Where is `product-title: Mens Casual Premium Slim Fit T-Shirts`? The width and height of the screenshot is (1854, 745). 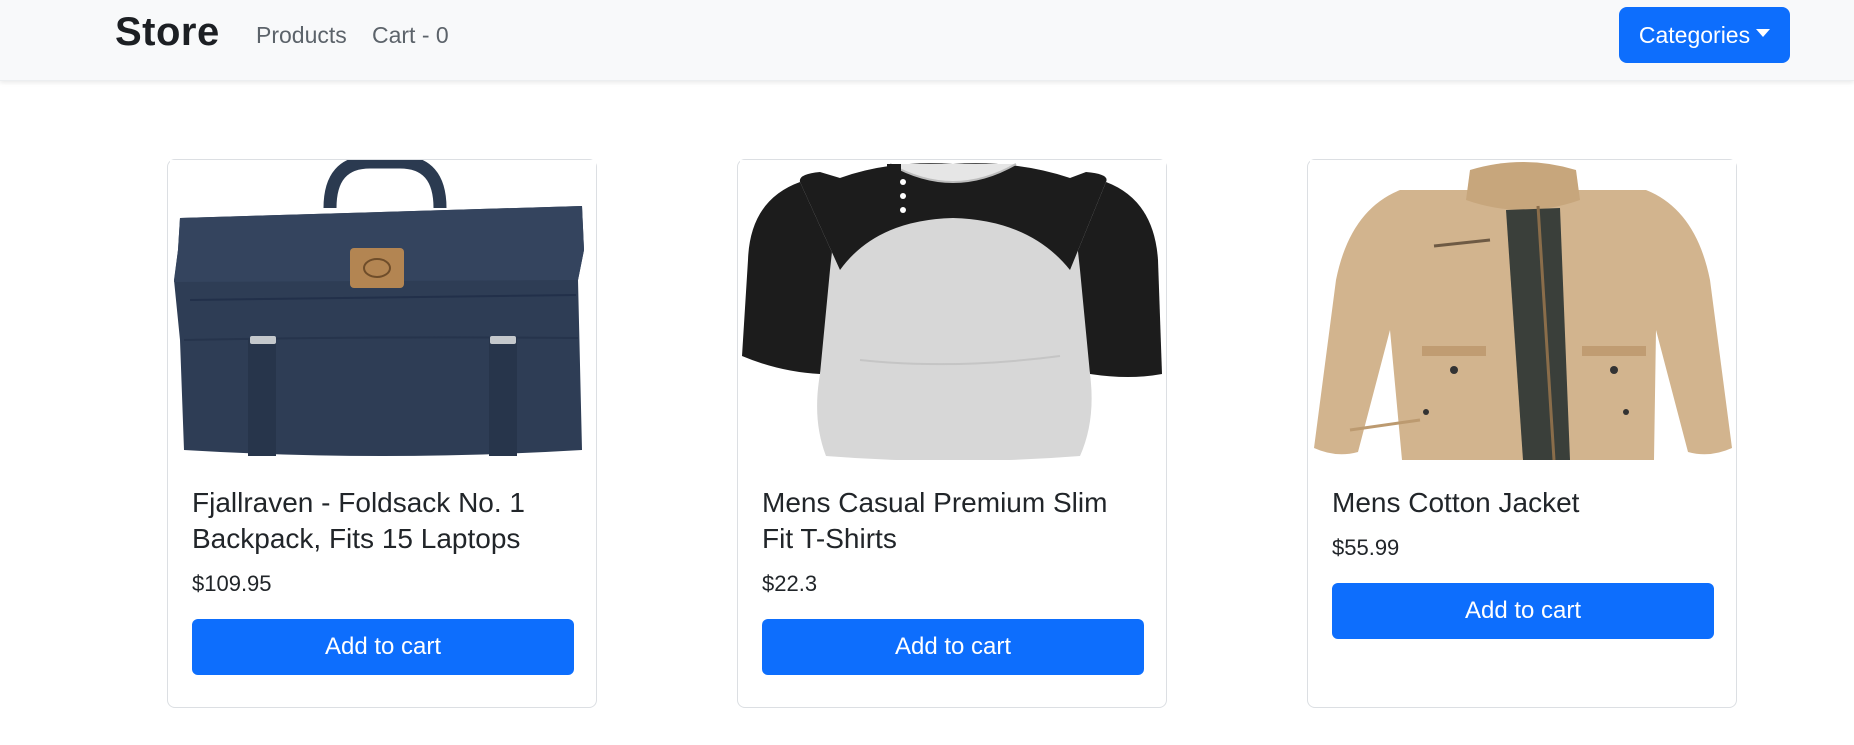 product-title: Mens Casual Premium Slim Fit T-Shirts is located at coordinates (935, 520).